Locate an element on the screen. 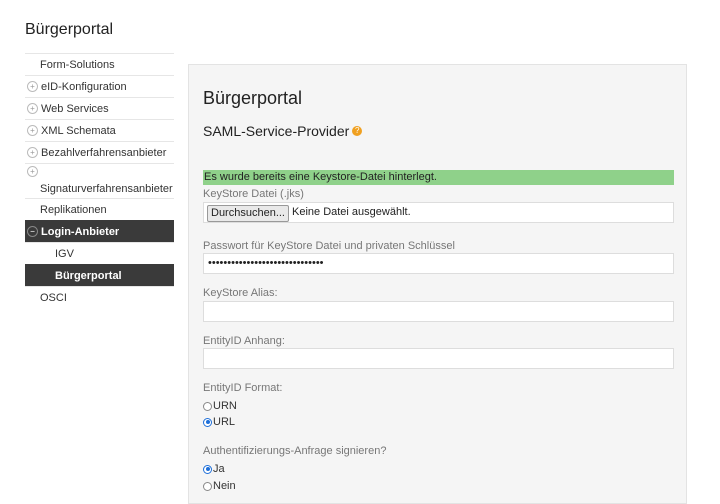 The width and height of the screenshot is (720, 504). sidebar-item-label: Signaturverfahrensanbieter is located at coordinates (106, 189).